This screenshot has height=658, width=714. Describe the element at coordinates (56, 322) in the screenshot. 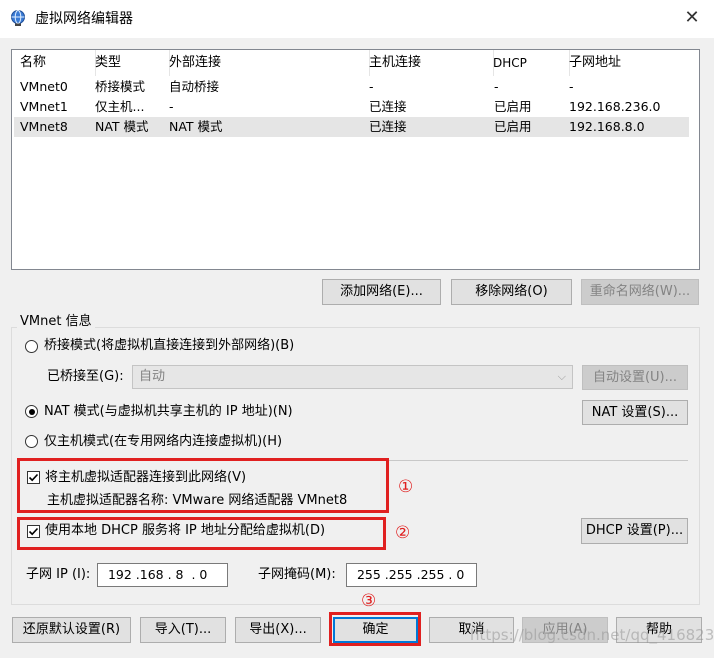

I see `vmnet-info-title: VMnet 信息` at that location.